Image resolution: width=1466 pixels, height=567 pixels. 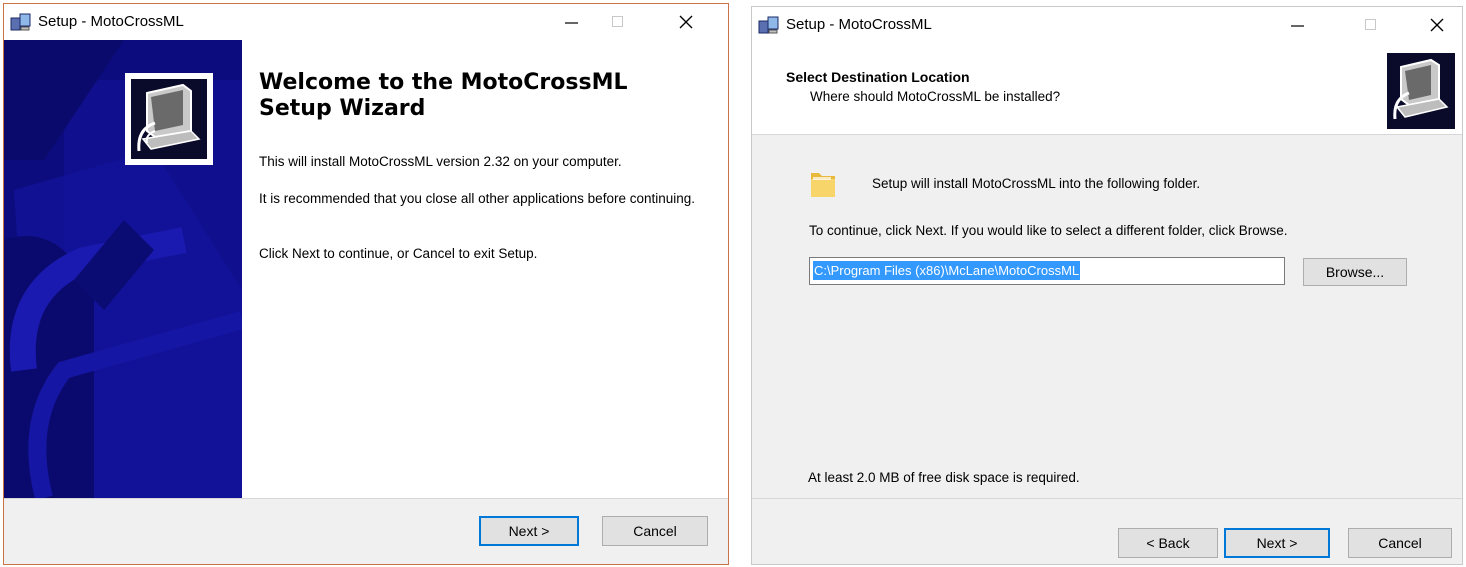 I want to click on welcome-heading: Welcome to the MotoCrossML Setup Wizard, so click(x=443, y=95).